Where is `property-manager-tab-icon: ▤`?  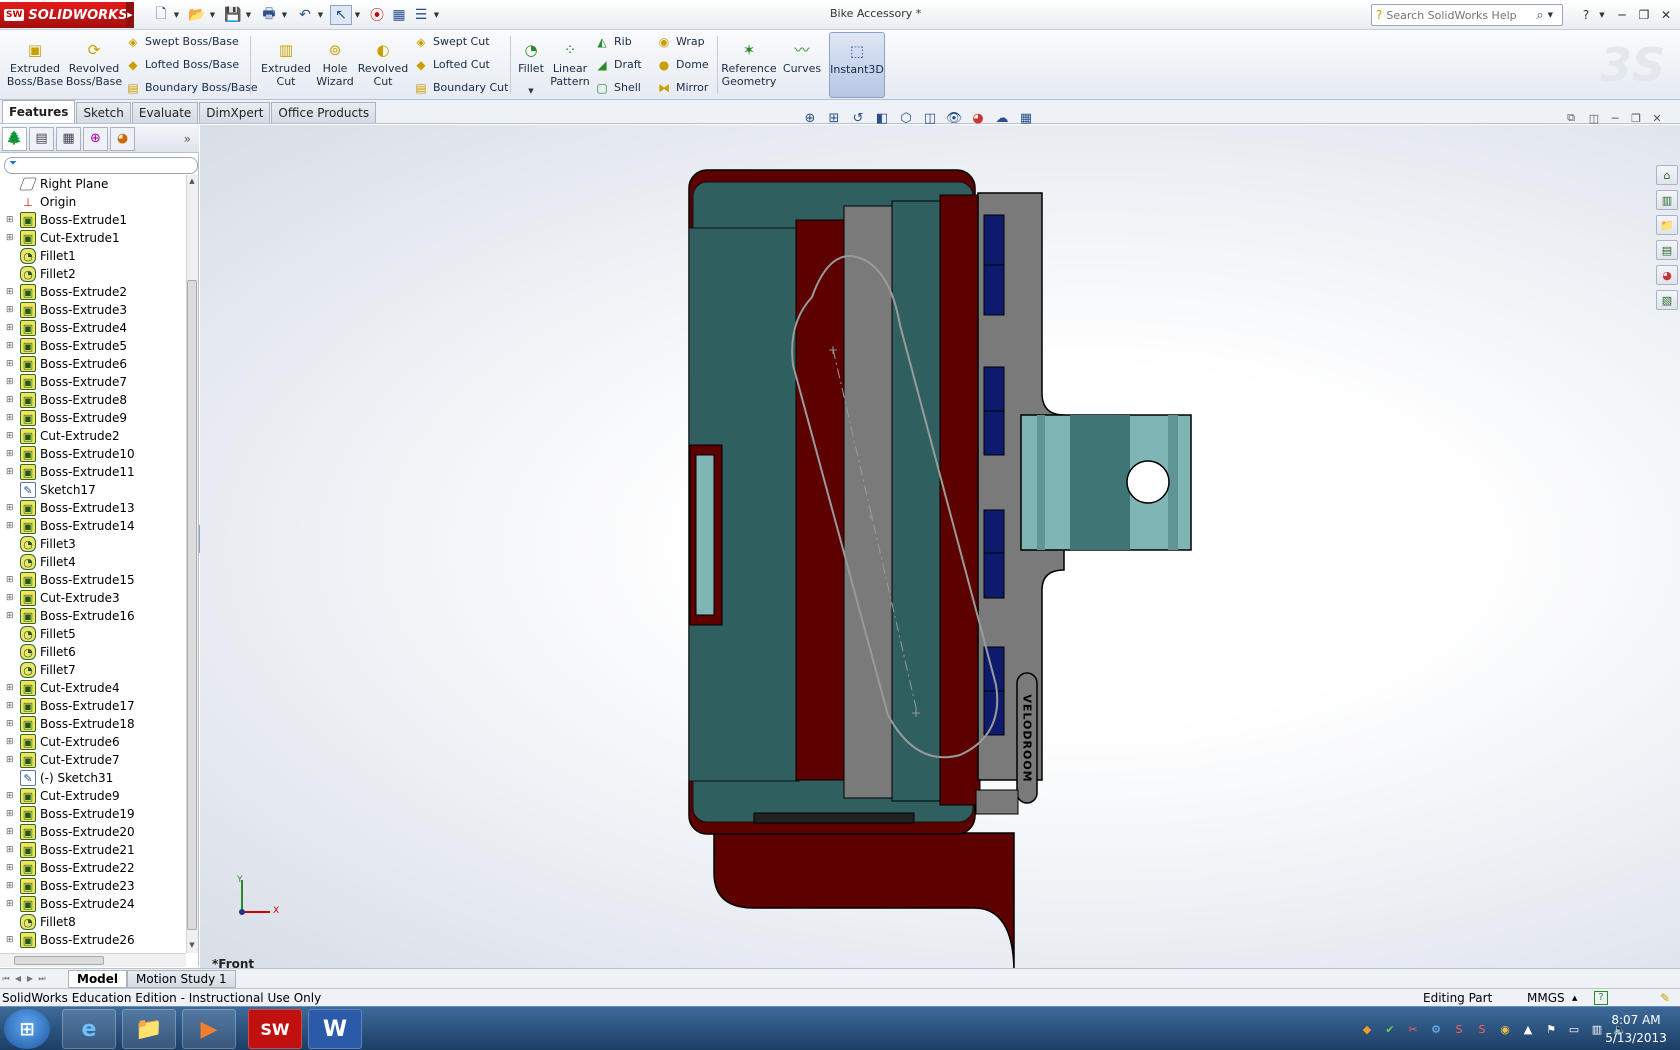 property-manager-tab-icon: ▤ is located at coordinates (41, 138).